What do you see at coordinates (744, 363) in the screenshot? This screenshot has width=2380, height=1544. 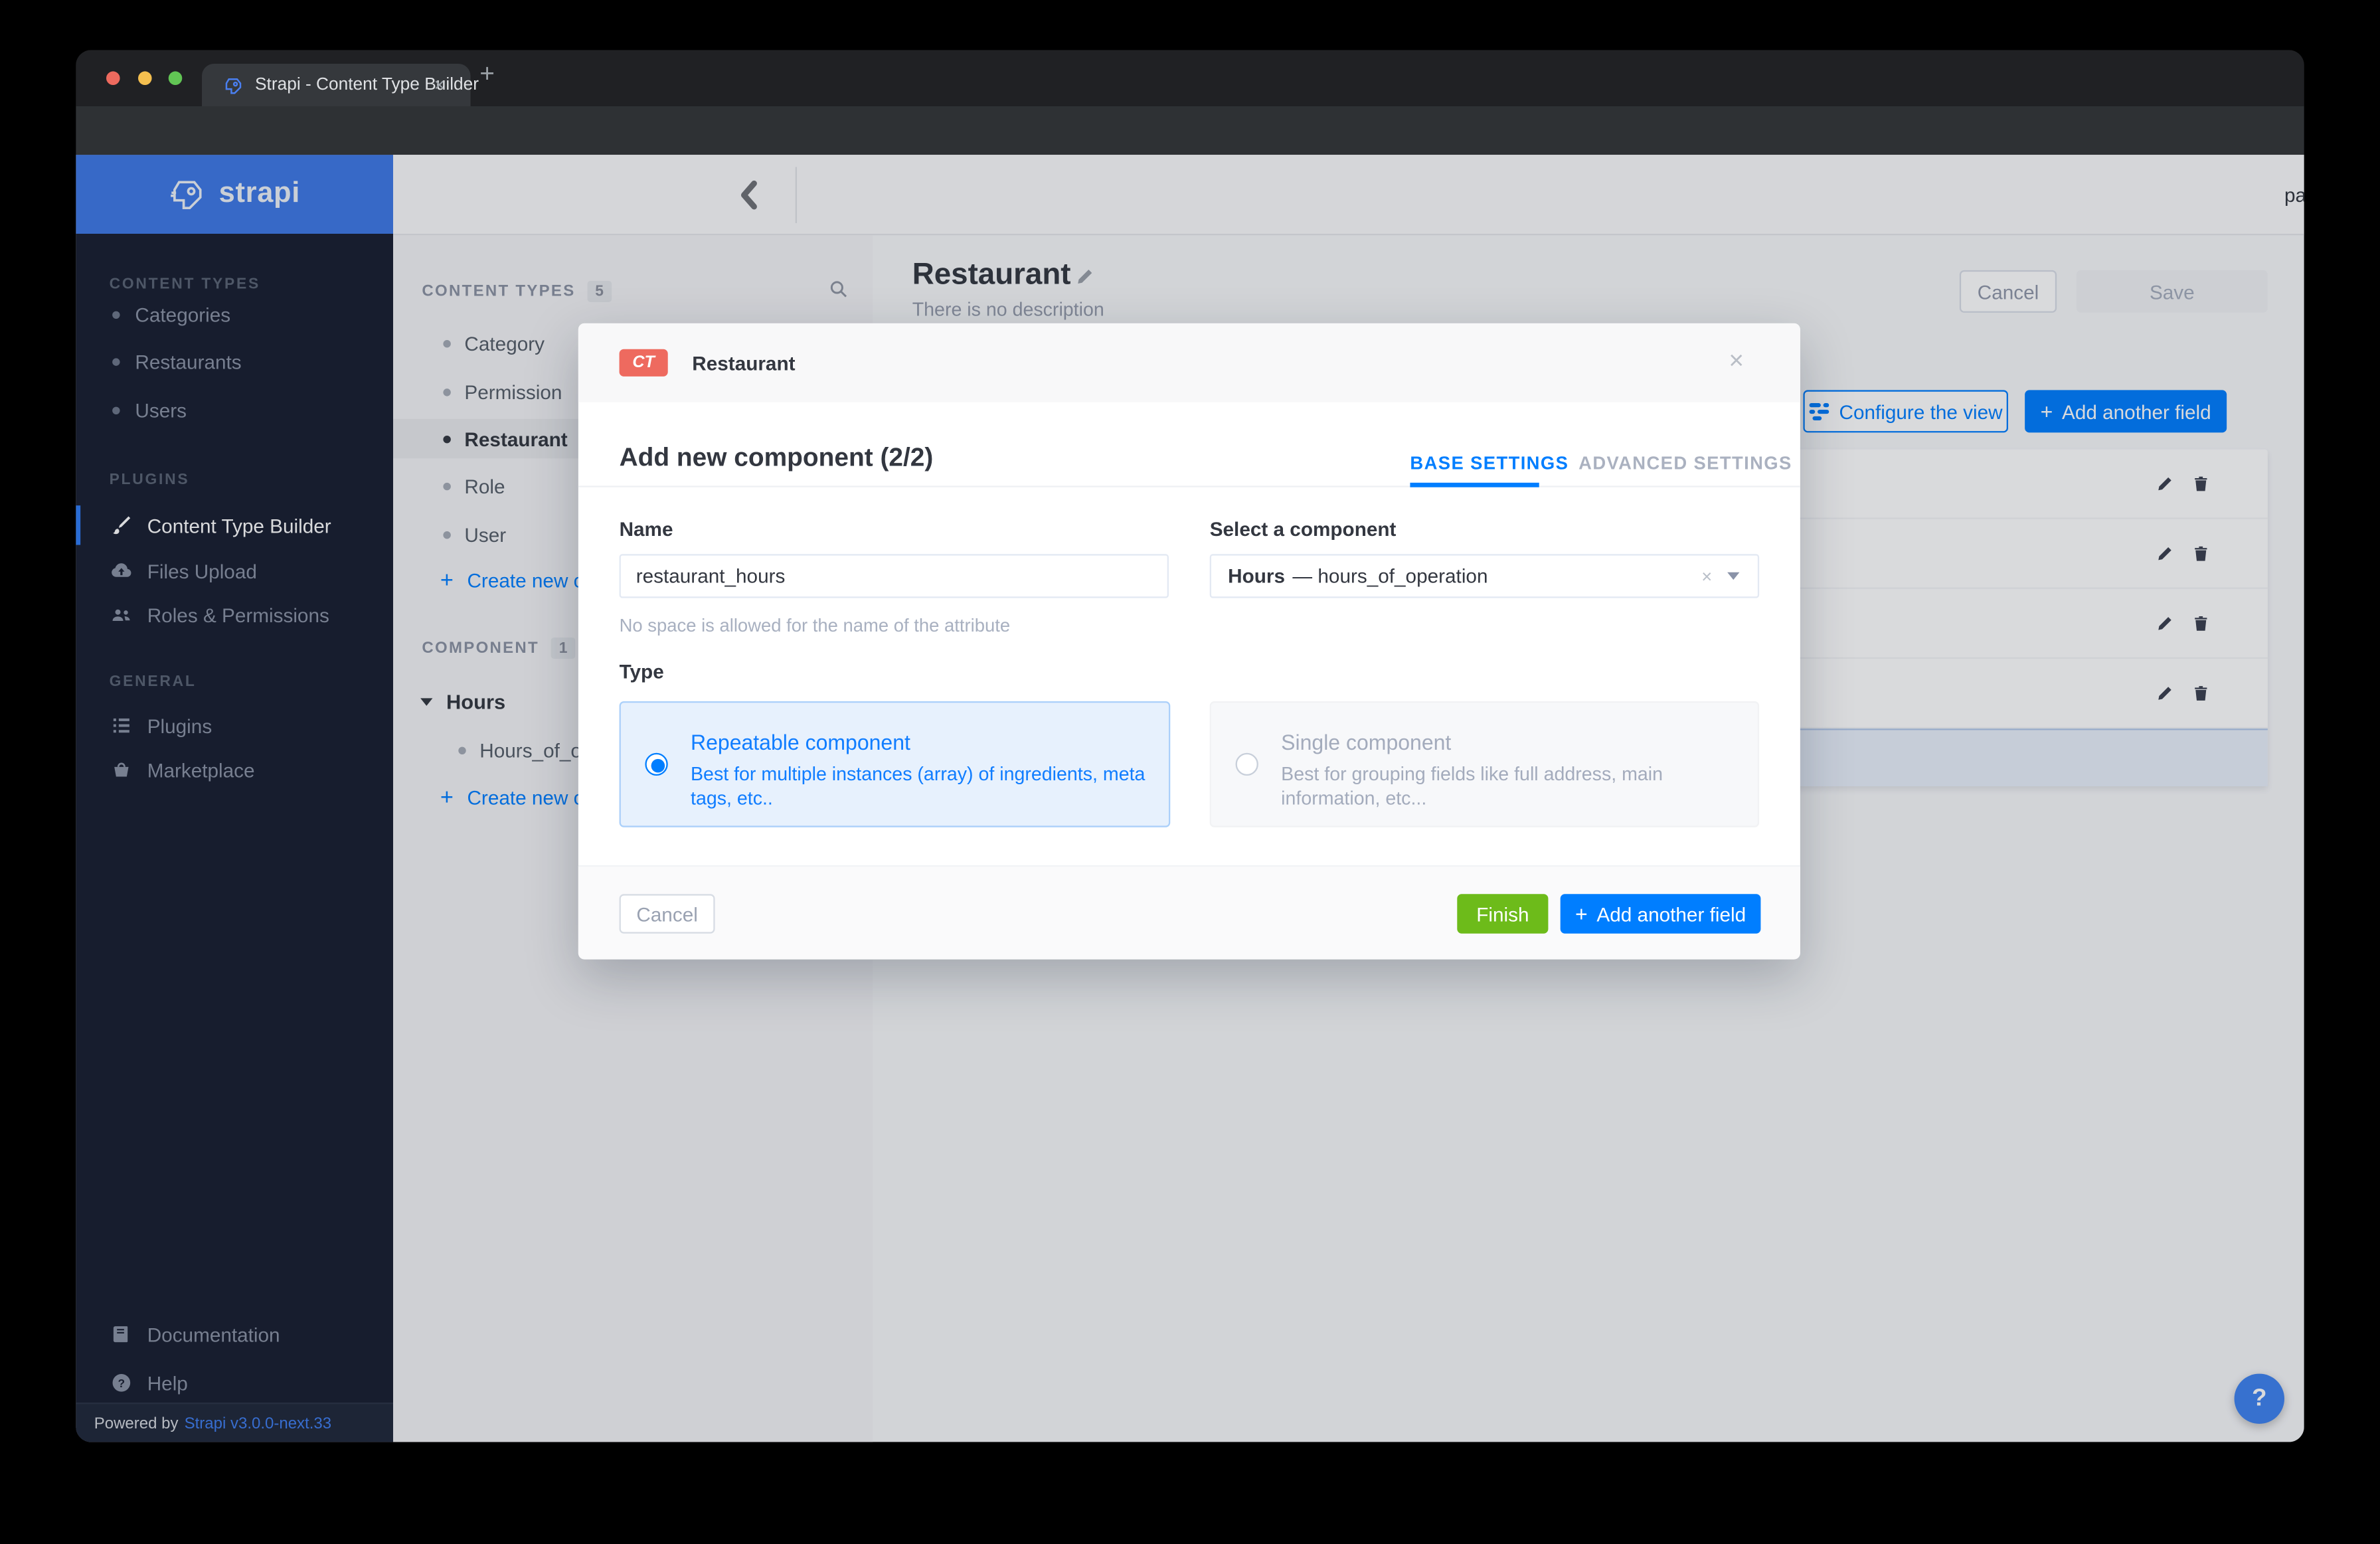 I see `modal-header-title: Restaurant` at bounding box center [744, 363].